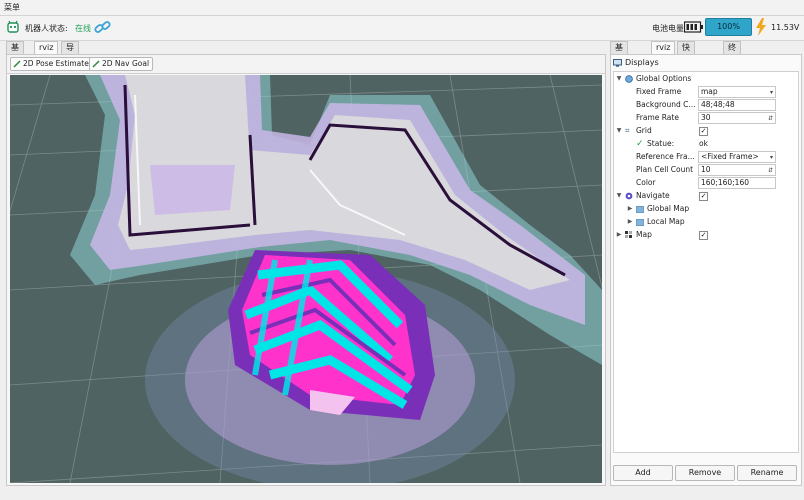 This screenshot has width=804, height=500. I want to click on color-field: 160;160;160, so click(737, 183).